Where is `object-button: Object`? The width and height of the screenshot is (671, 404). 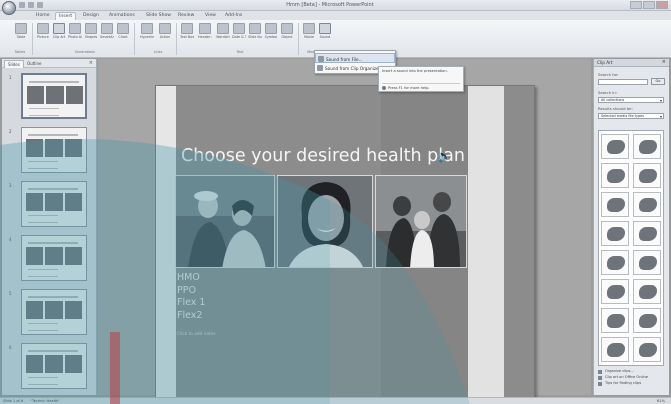 object-button: Object is located at coordinates (287, 31).